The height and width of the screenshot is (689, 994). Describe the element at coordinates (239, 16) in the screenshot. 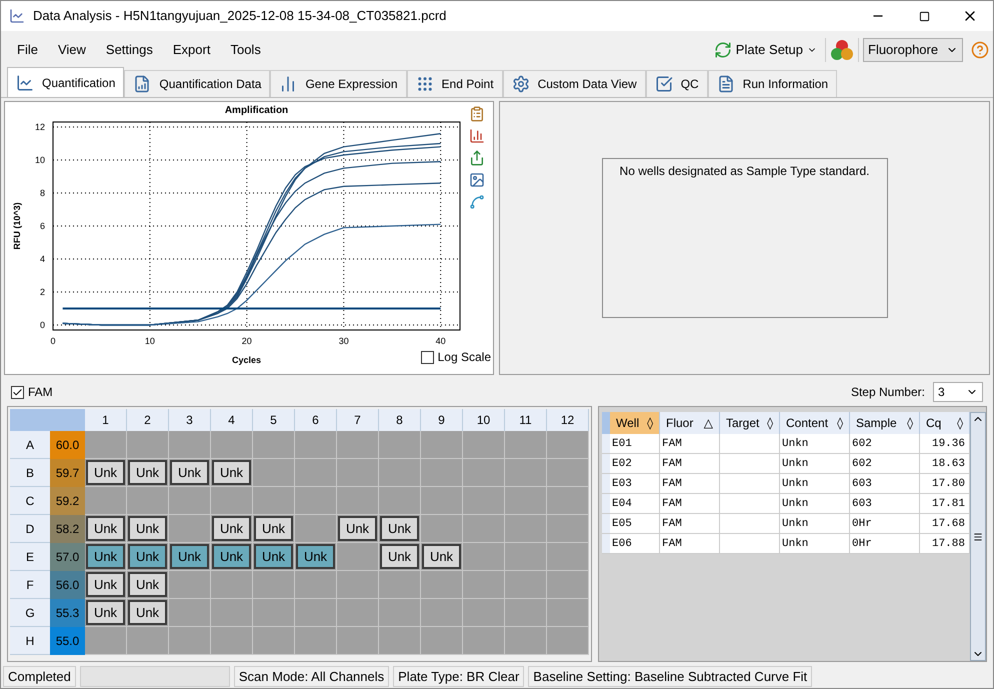

I see `window-title: Data Analysis - H5N1tangyujuan_2025-12-08 15-34-08_CT035821.pcrd` at that location.